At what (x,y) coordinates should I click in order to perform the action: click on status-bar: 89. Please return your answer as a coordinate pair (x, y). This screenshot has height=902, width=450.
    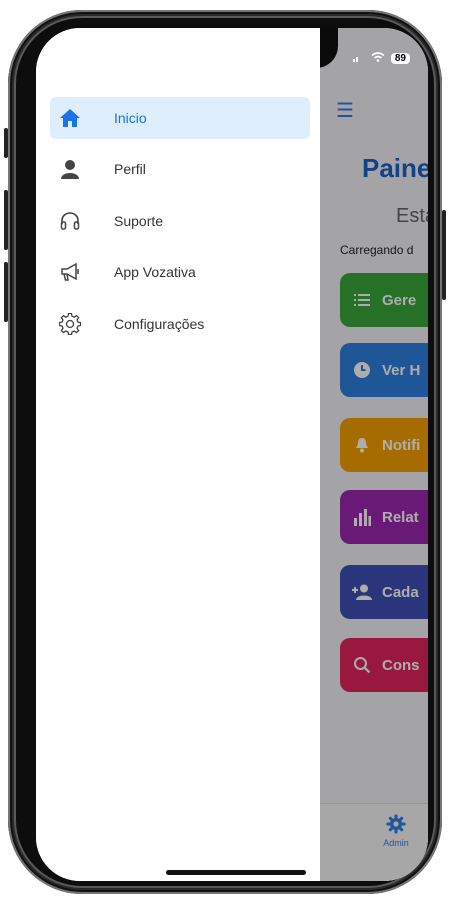
    Looking at the image, I should click on (381, 58).